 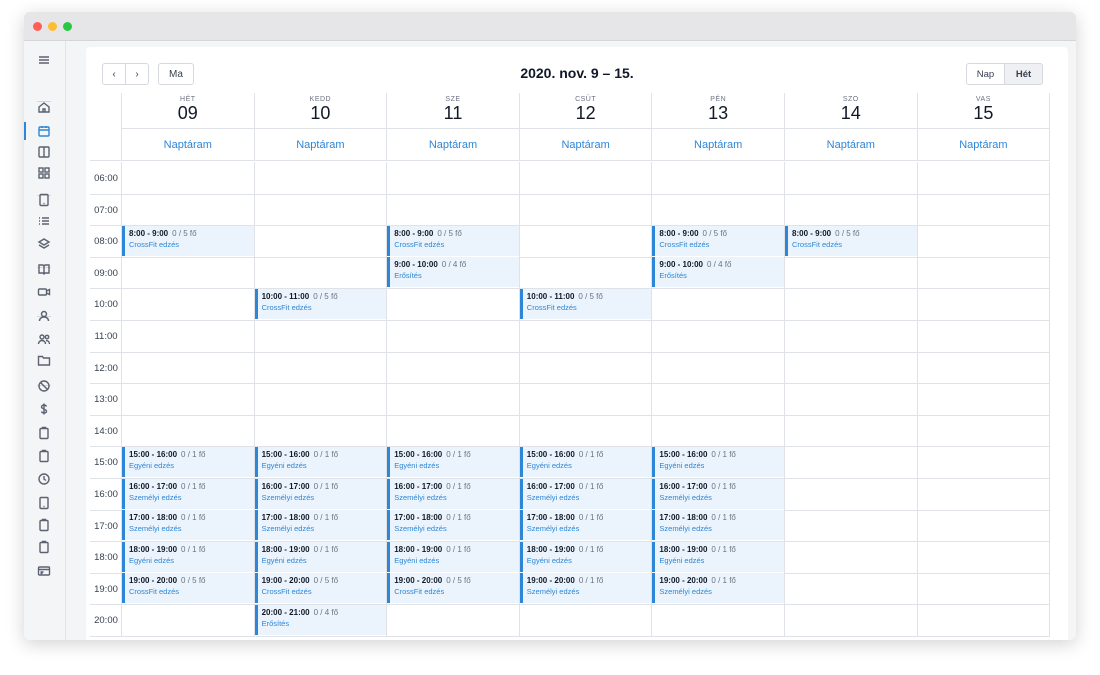 I want to click on calendar-icon, so click(x=44, y=131).